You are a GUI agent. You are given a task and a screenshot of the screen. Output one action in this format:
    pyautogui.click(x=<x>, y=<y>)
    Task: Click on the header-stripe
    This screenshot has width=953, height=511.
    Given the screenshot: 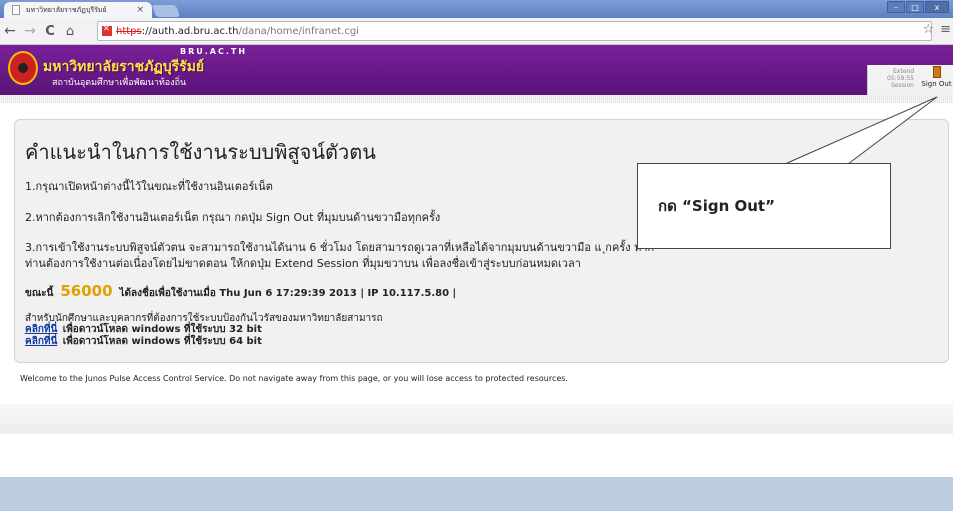 What is the action you would take?
    pyautogui.click(x=476, y=99)
    